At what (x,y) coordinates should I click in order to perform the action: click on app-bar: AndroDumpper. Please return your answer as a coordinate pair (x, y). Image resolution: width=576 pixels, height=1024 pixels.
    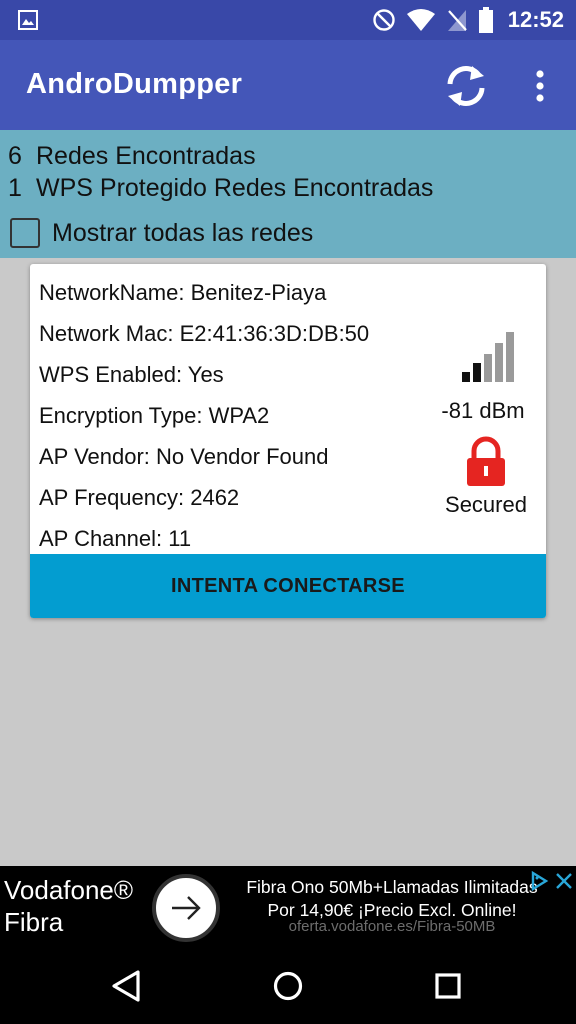
    Looking at the image, I should click on (288, 85).